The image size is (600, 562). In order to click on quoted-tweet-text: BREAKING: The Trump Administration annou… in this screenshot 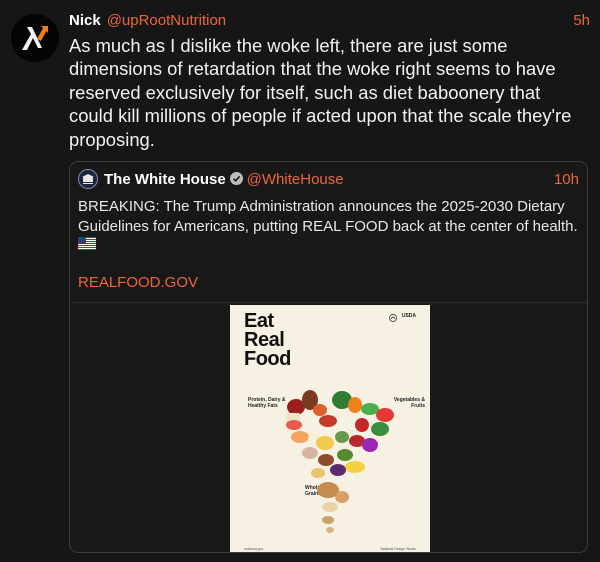, I will do `click(328, 216)`.